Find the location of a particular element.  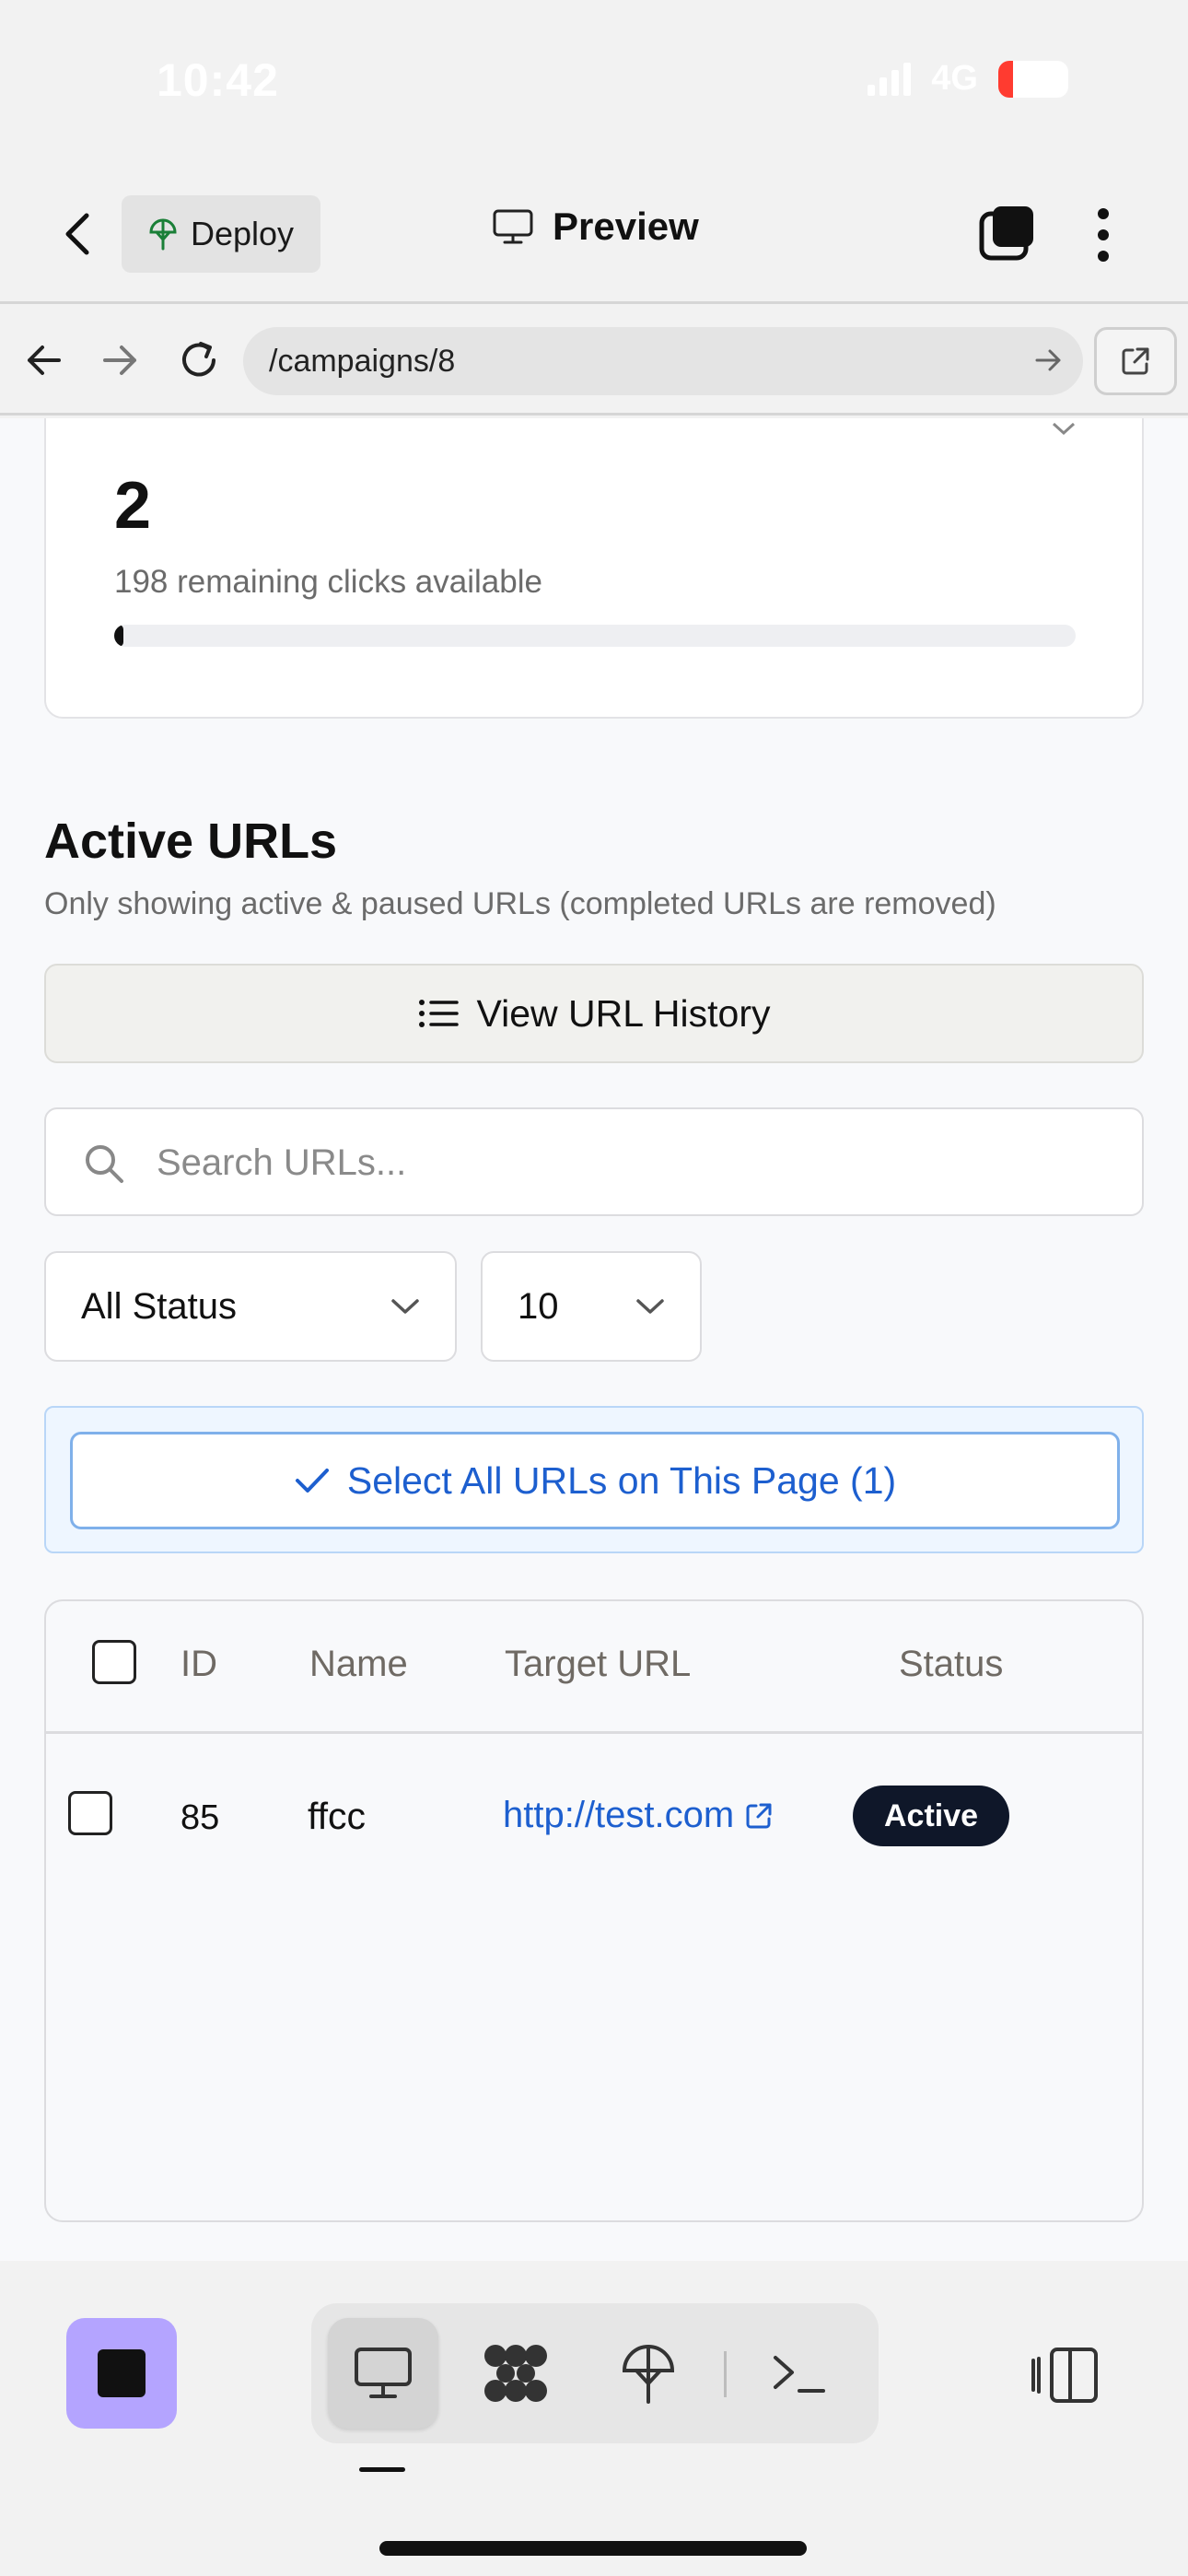

card-corner-icon is located at coordinates (1064, 429).